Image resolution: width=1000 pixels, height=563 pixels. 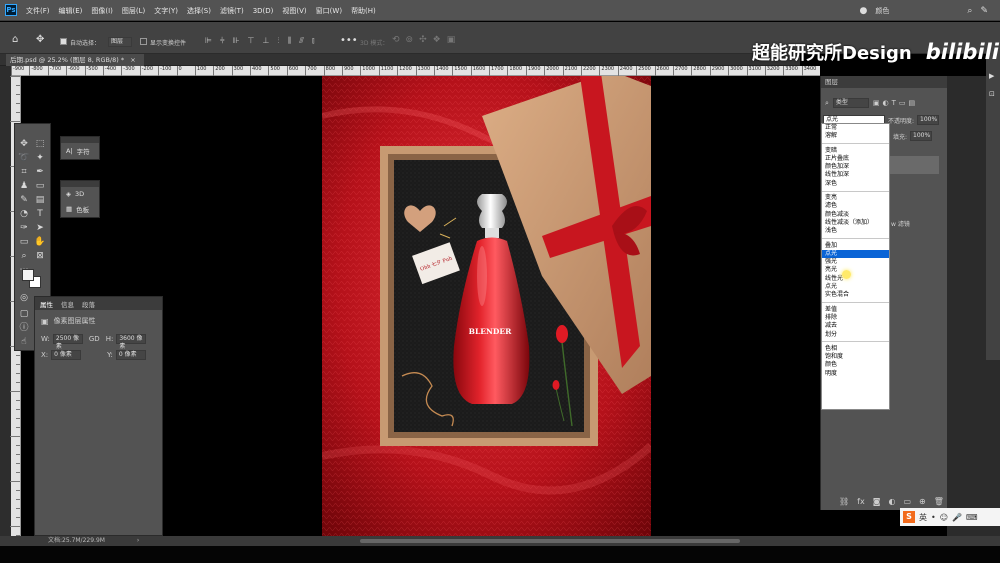 I want to click on align-center-icon: ⫩, so click(x=222, y=41).